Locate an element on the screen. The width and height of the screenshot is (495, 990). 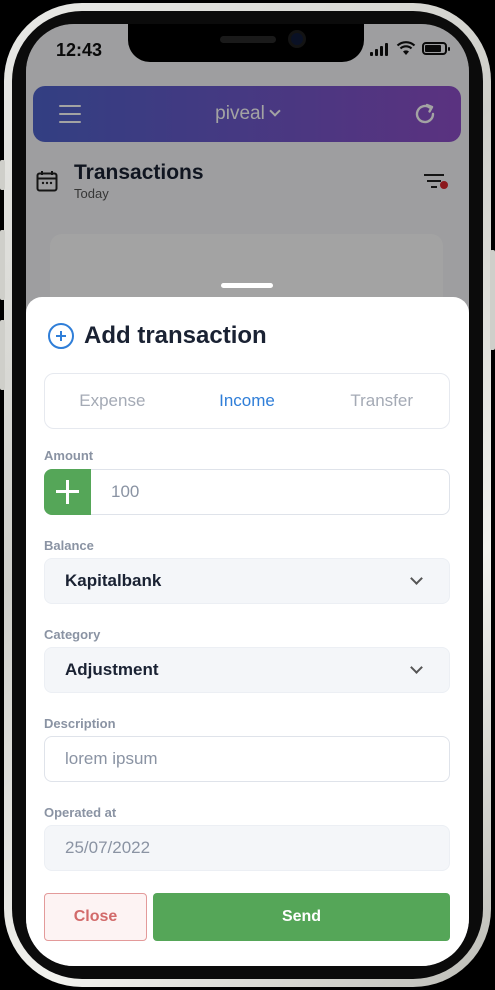
transaction-type-tabs: Expense Income Transfer is located at coordinates (247, 401).